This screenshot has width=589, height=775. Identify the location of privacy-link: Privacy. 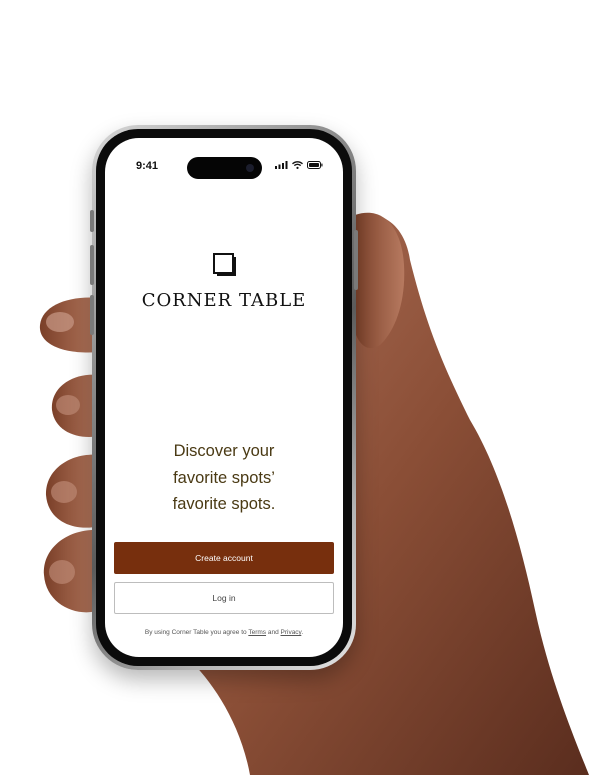
(291, 632).